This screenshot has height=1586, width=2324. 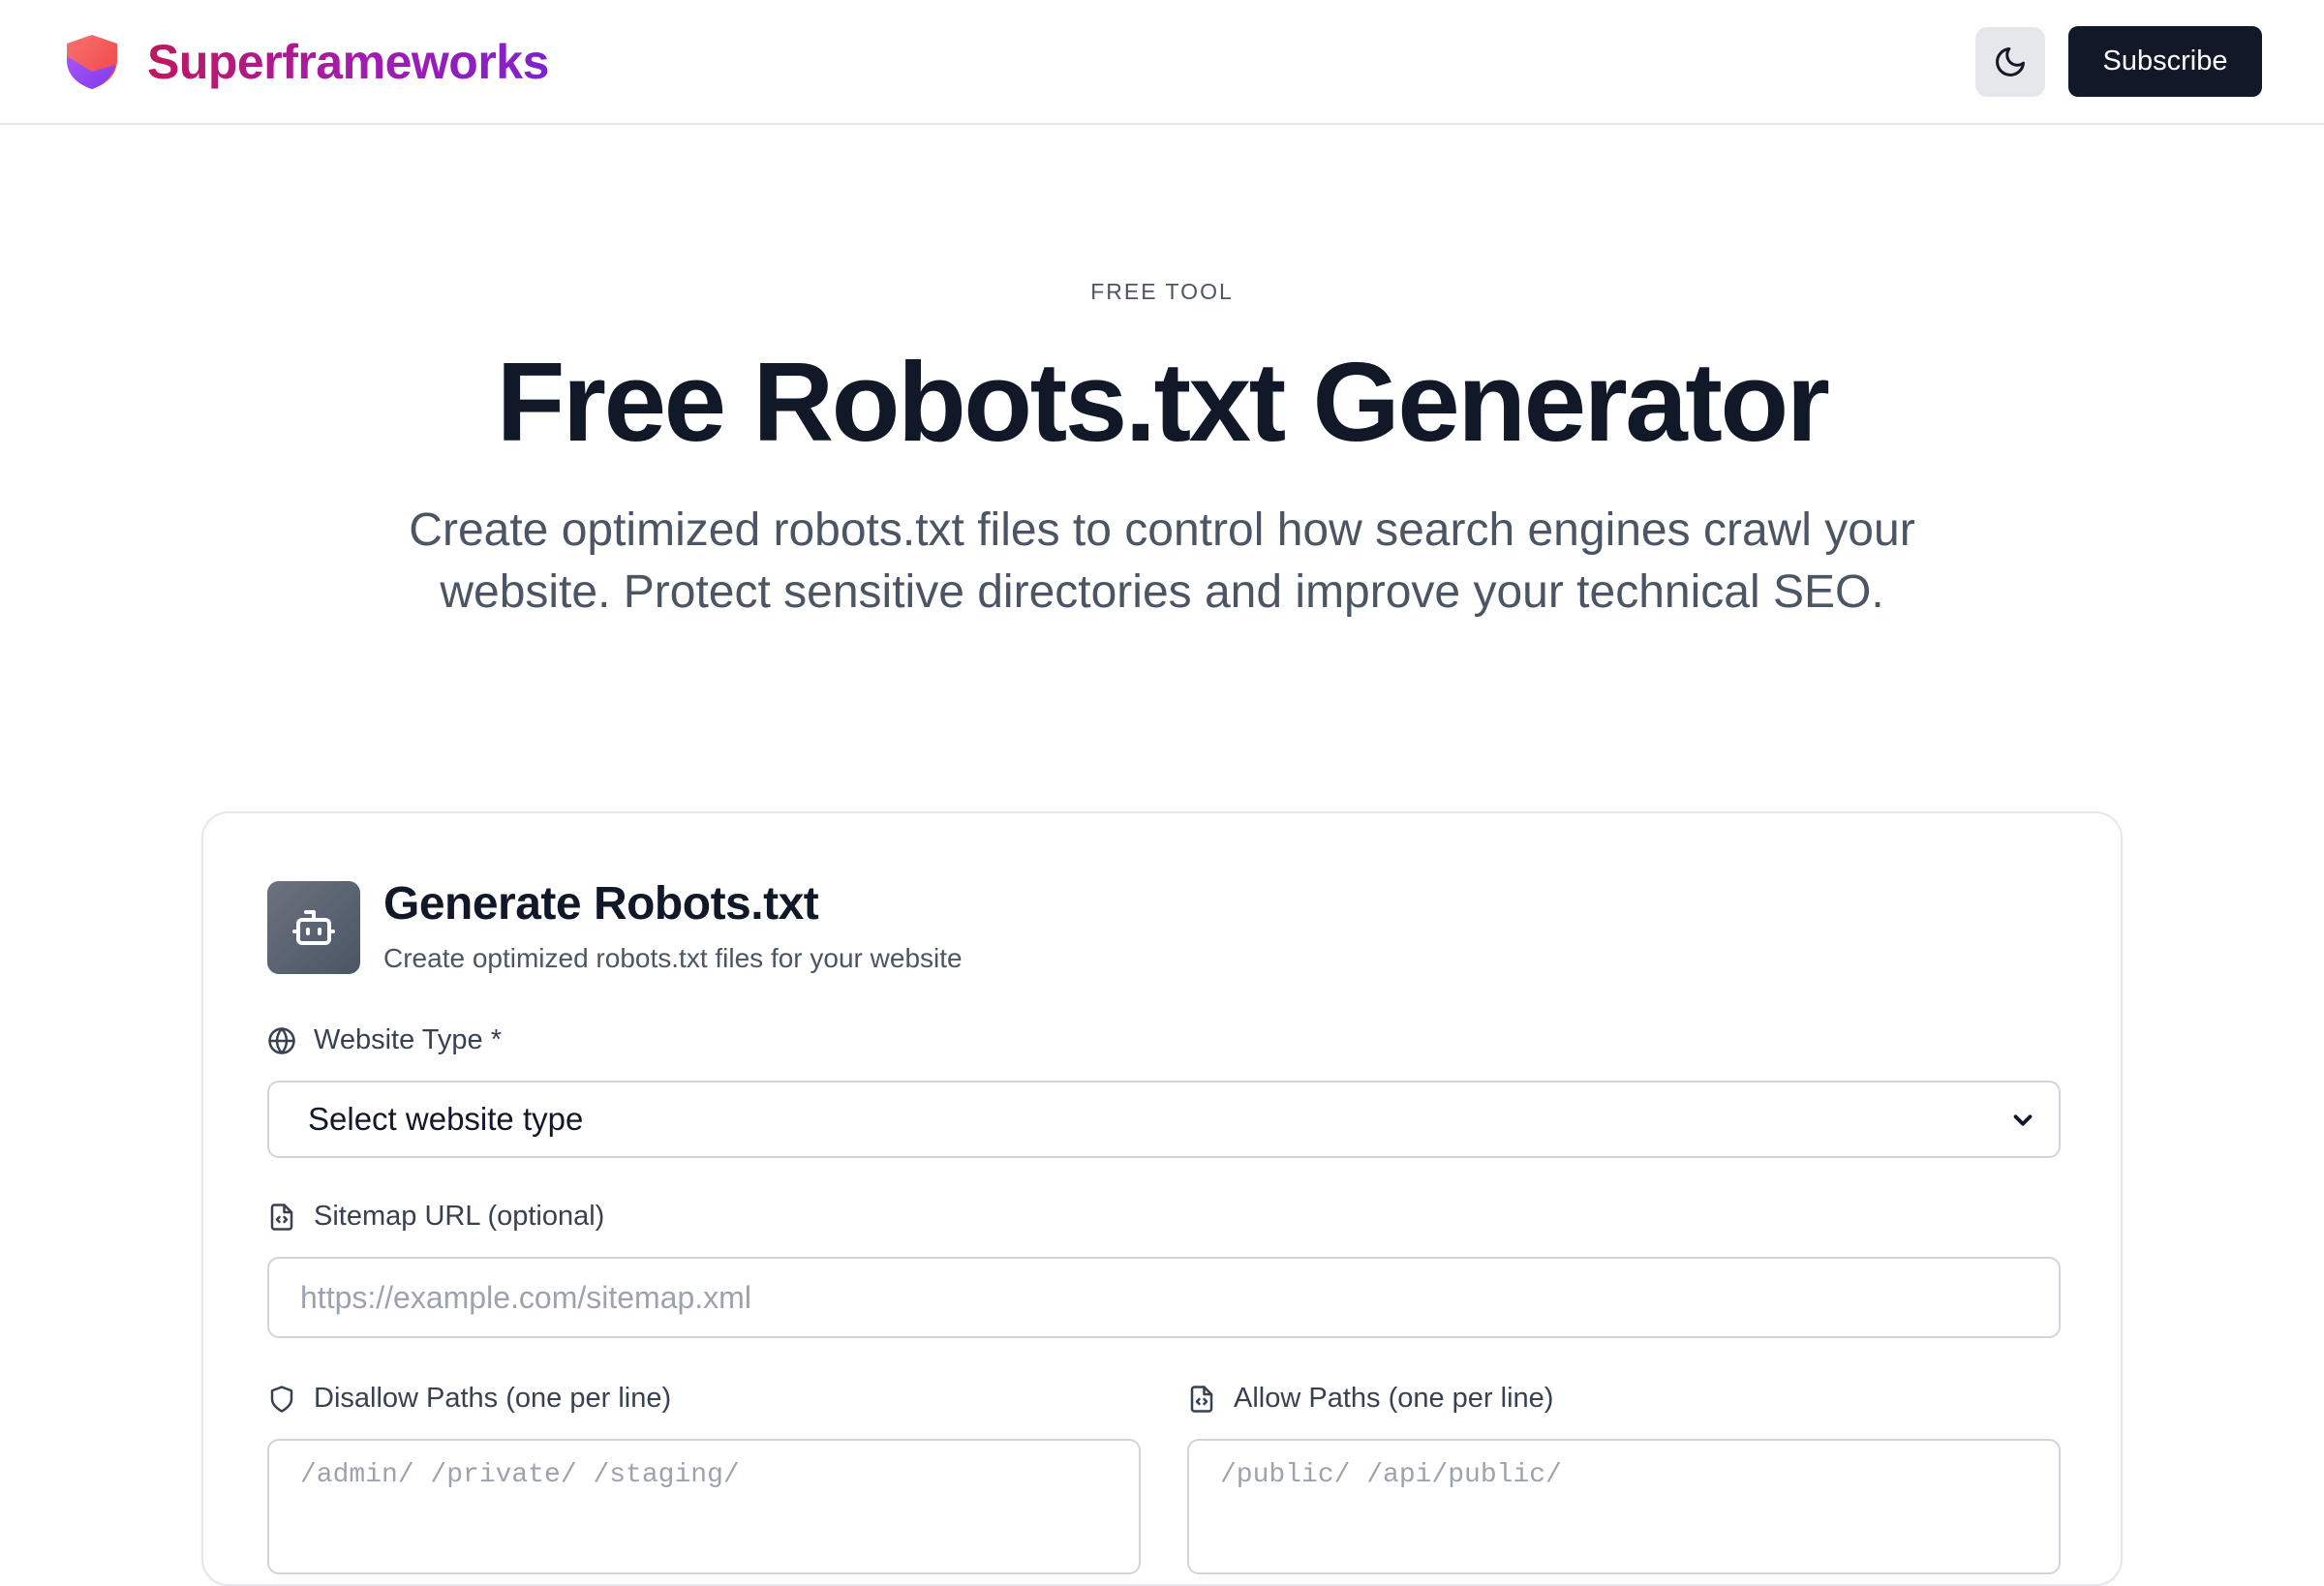 What do you see at coordinates (2023, 1120) in the screenshot?
I see `chevron-down-icon` at bounding box center [2023, 1120].